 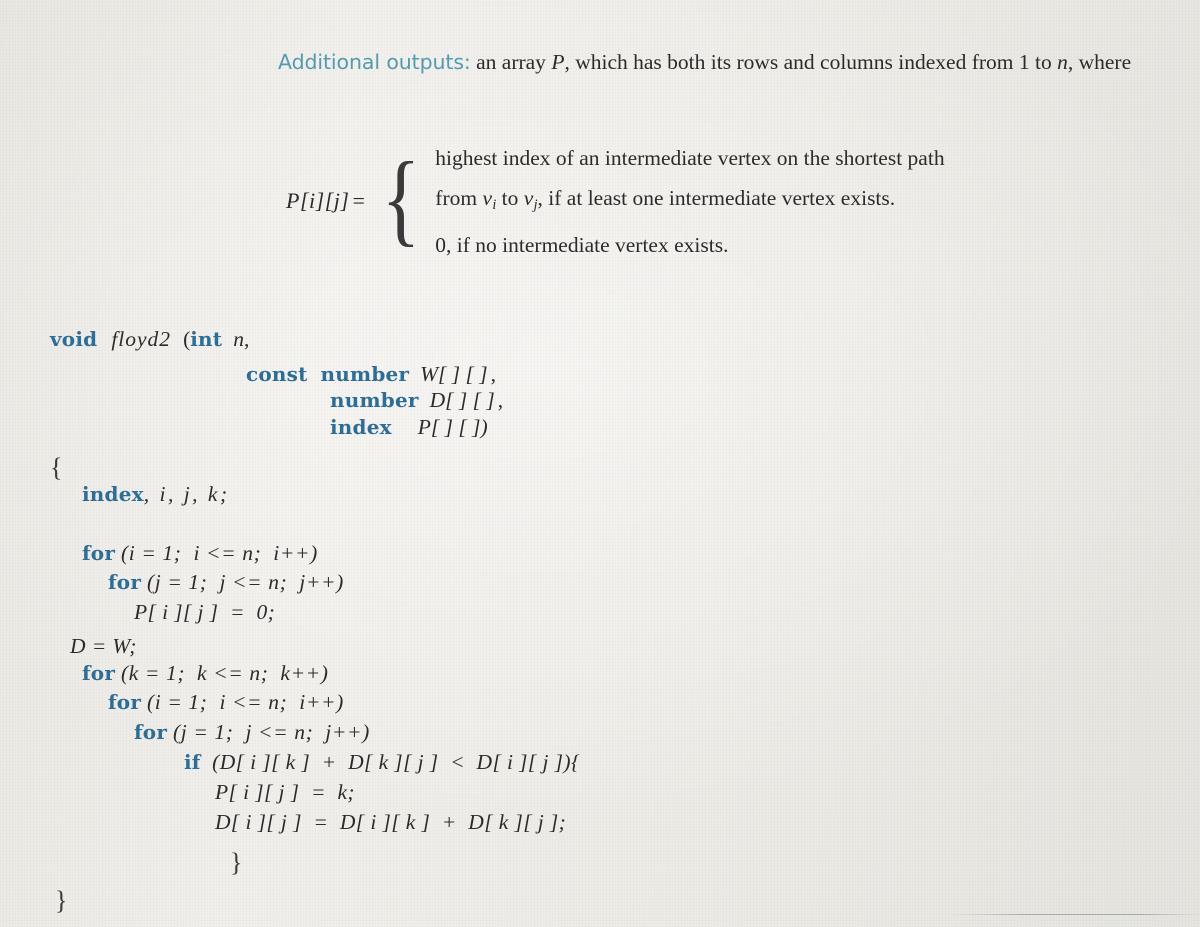 What do you see at coordinates (125, 702) in the screenshot?
I see `keyword-for-i2: for` at bounding box center [125, 702].